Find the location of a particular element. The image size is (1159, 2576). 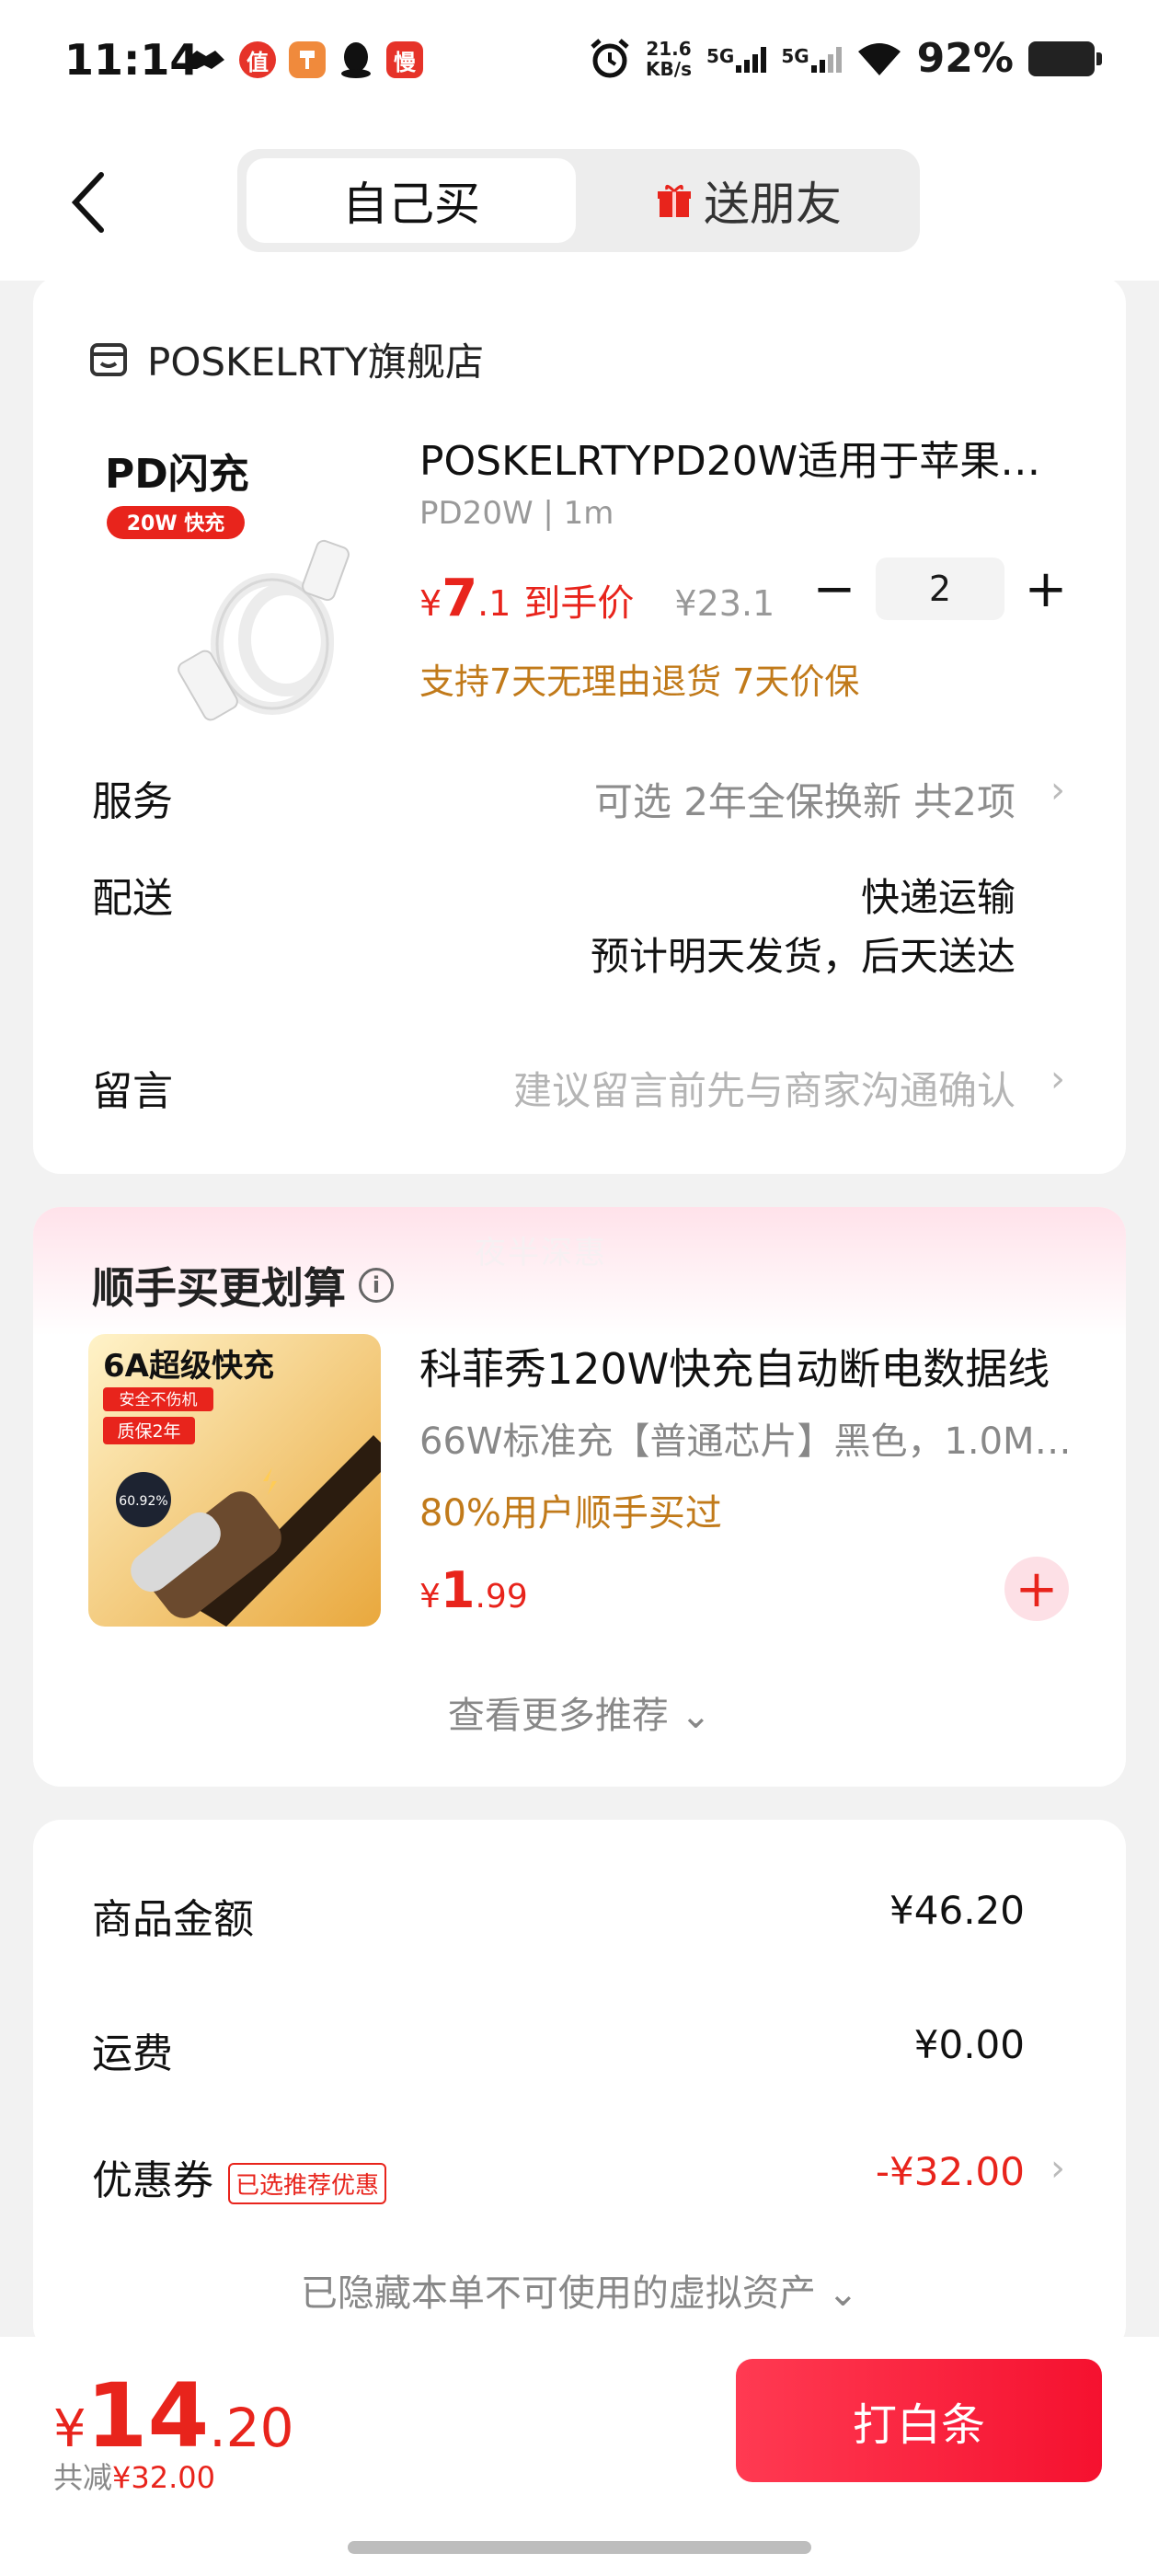

qq-icon is located at coordinates (356, 60).